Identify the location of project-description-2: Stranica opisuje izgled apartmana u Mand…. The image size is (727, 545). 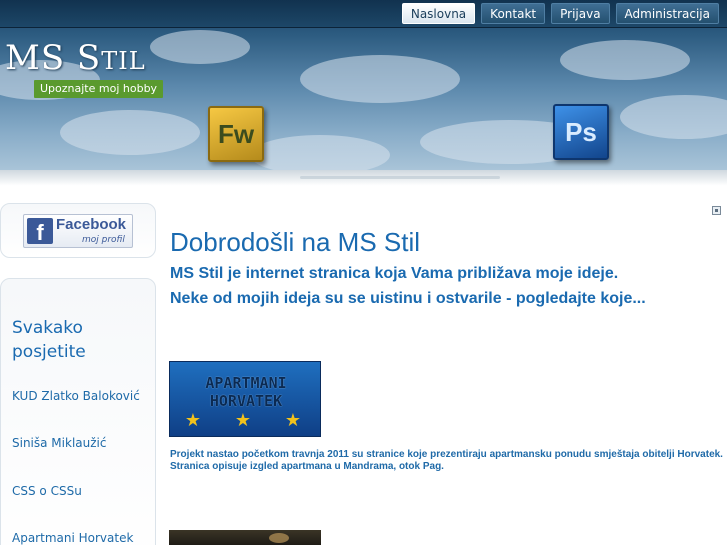
(307, 466).